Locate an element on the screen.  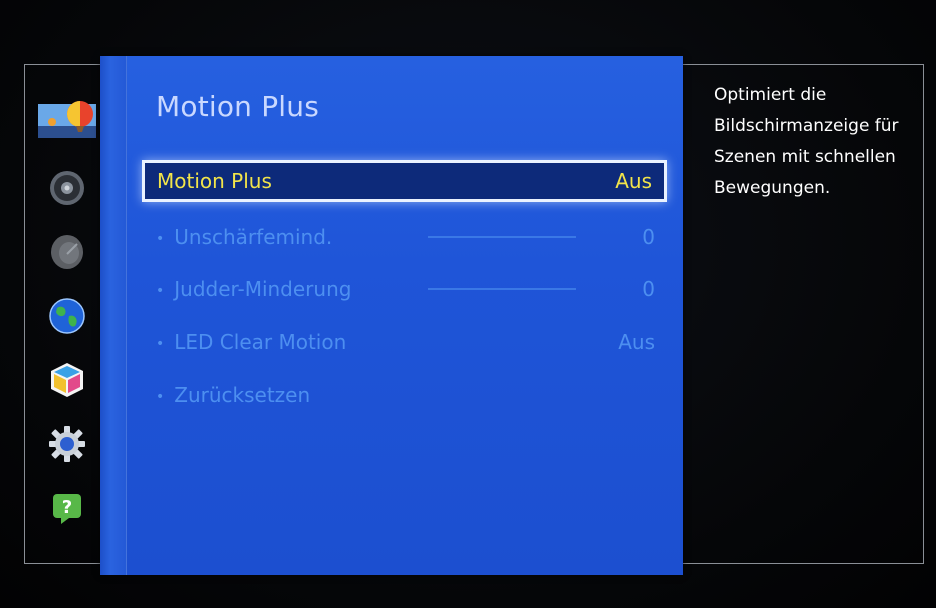
menu-item-label: Zurücksetzen is located at coordinates (242, 395).